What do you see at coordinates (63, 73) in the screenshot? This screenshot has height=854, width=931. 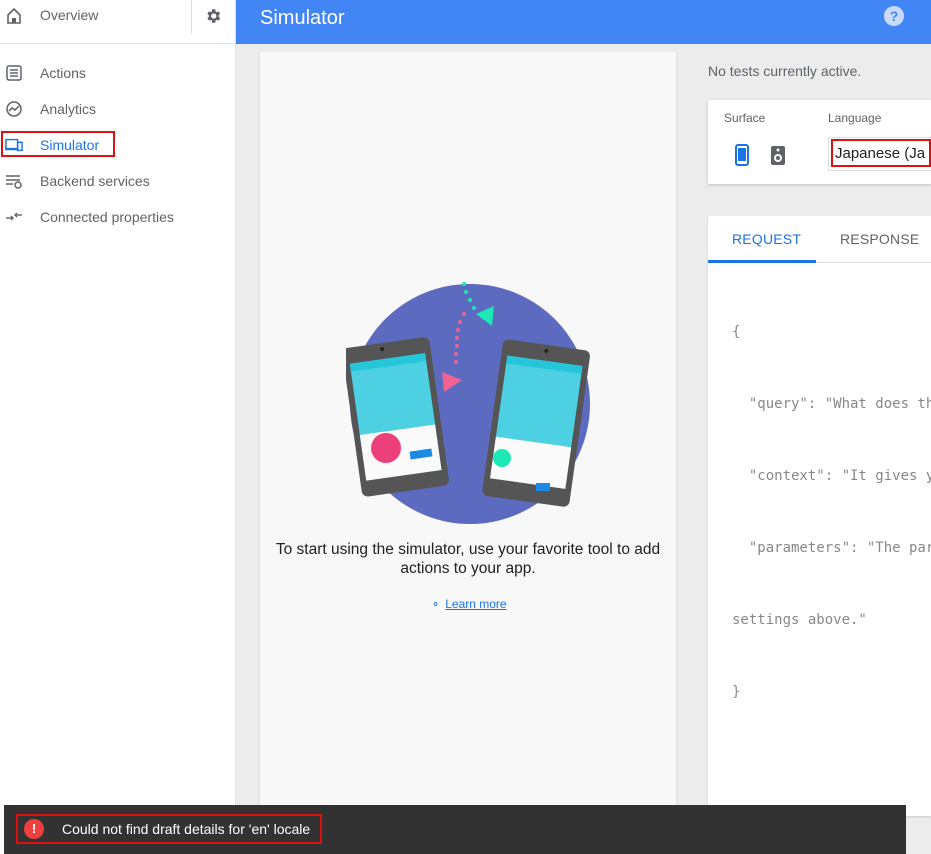 I see `sidebar-item-label: Actions` at bounding box center [63, 73].